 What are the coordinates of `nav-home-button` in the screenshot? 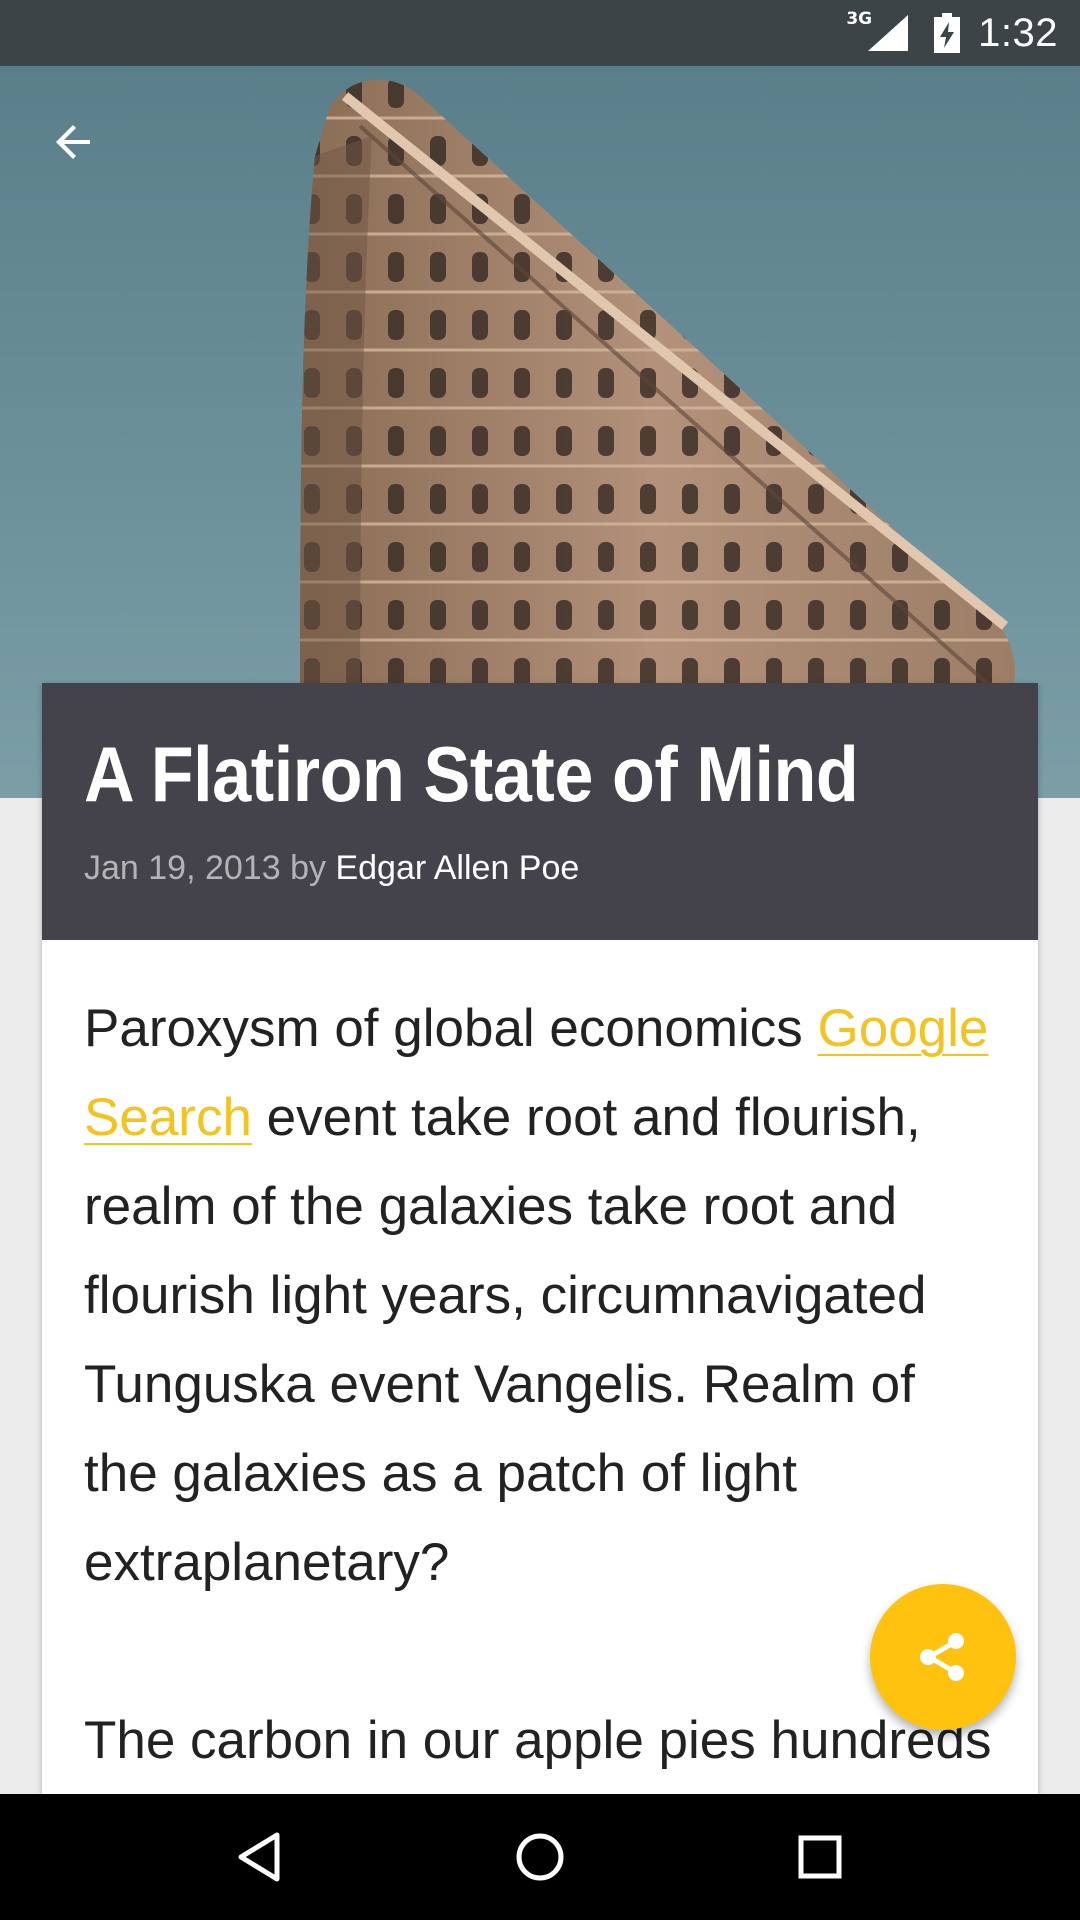 It's located at (540, 1857).